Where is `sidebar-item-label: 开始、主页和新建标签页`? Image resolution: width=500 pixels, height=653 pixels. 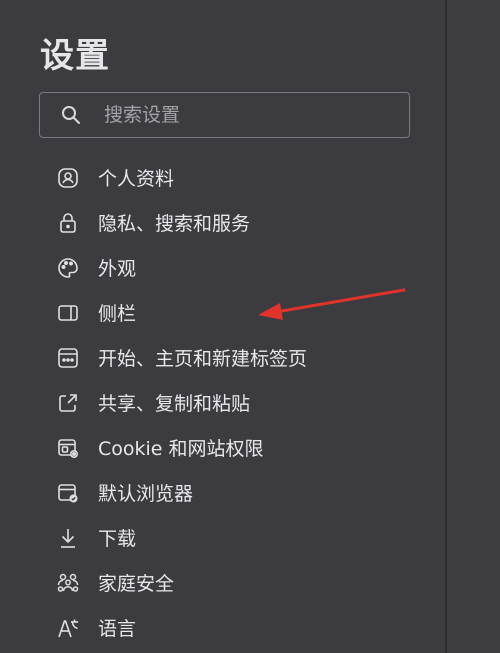 sidebar-item-label: 开始、主页和新建标签页 is located at coordinates (203, 359).